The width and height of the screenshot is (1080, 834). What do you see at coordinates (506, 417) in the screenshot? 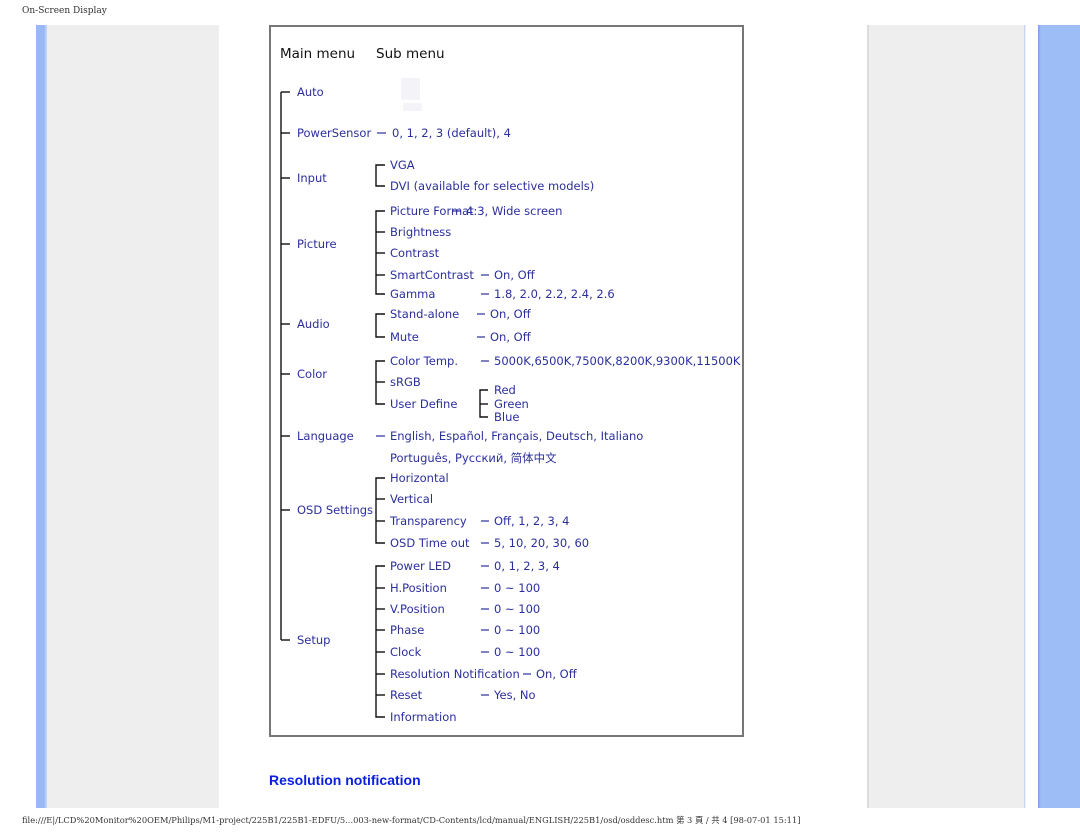
I see `user-define-blue: Blue` at bounding box center [506, 417].